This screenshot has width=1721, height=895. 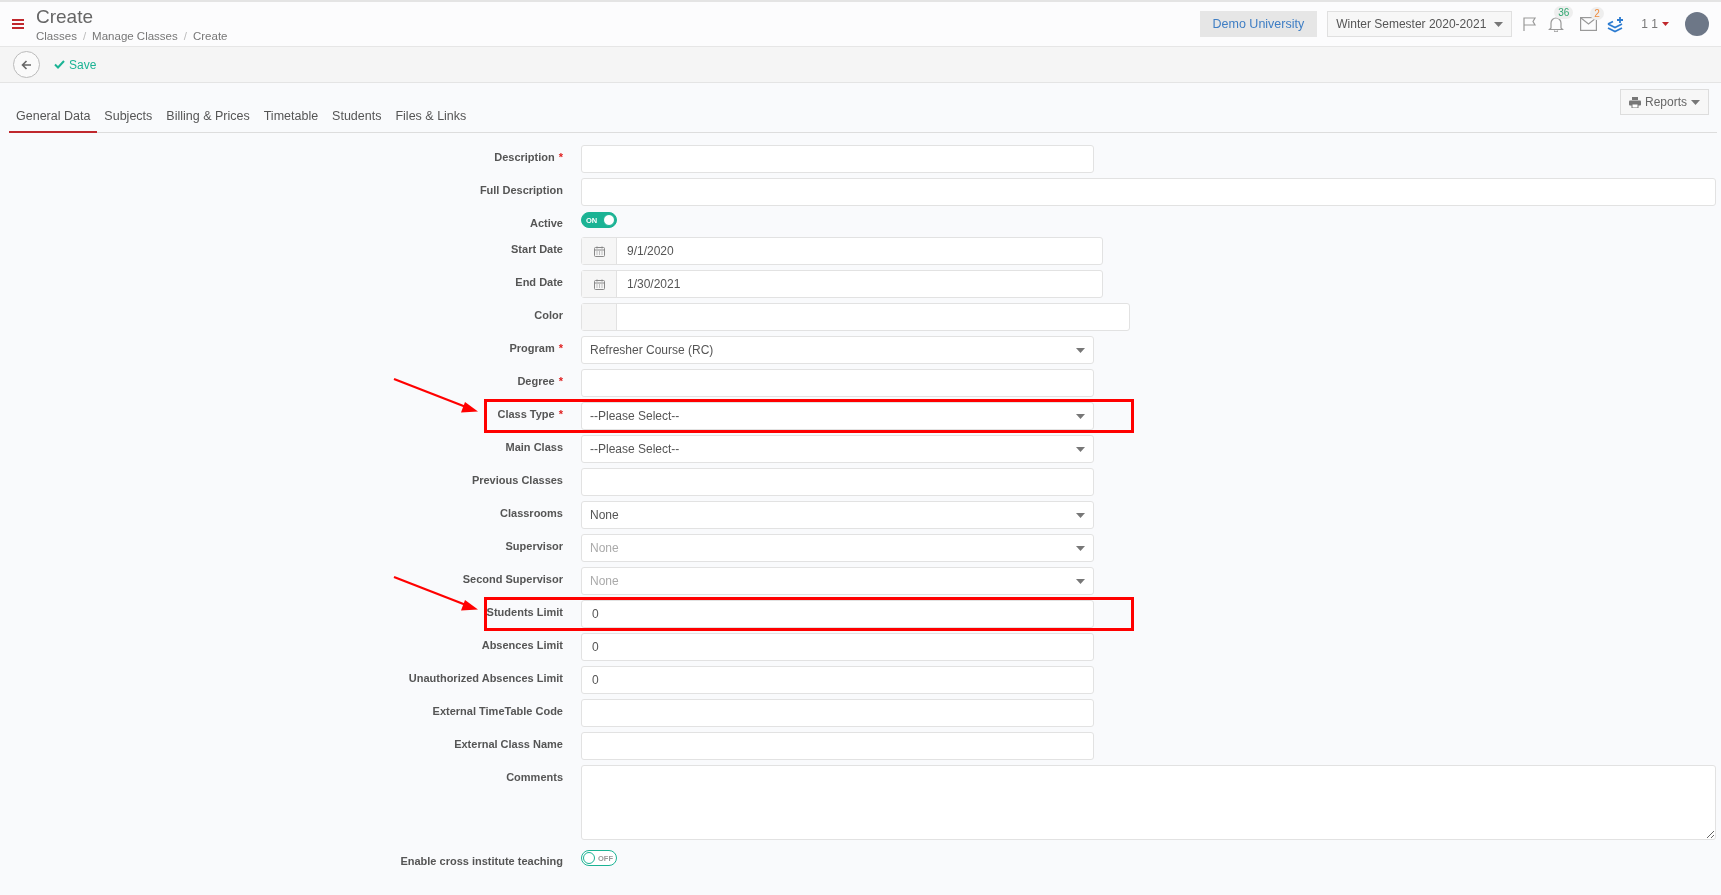 I want to click on field-label: Classrooms, so click(x=531, y=513).